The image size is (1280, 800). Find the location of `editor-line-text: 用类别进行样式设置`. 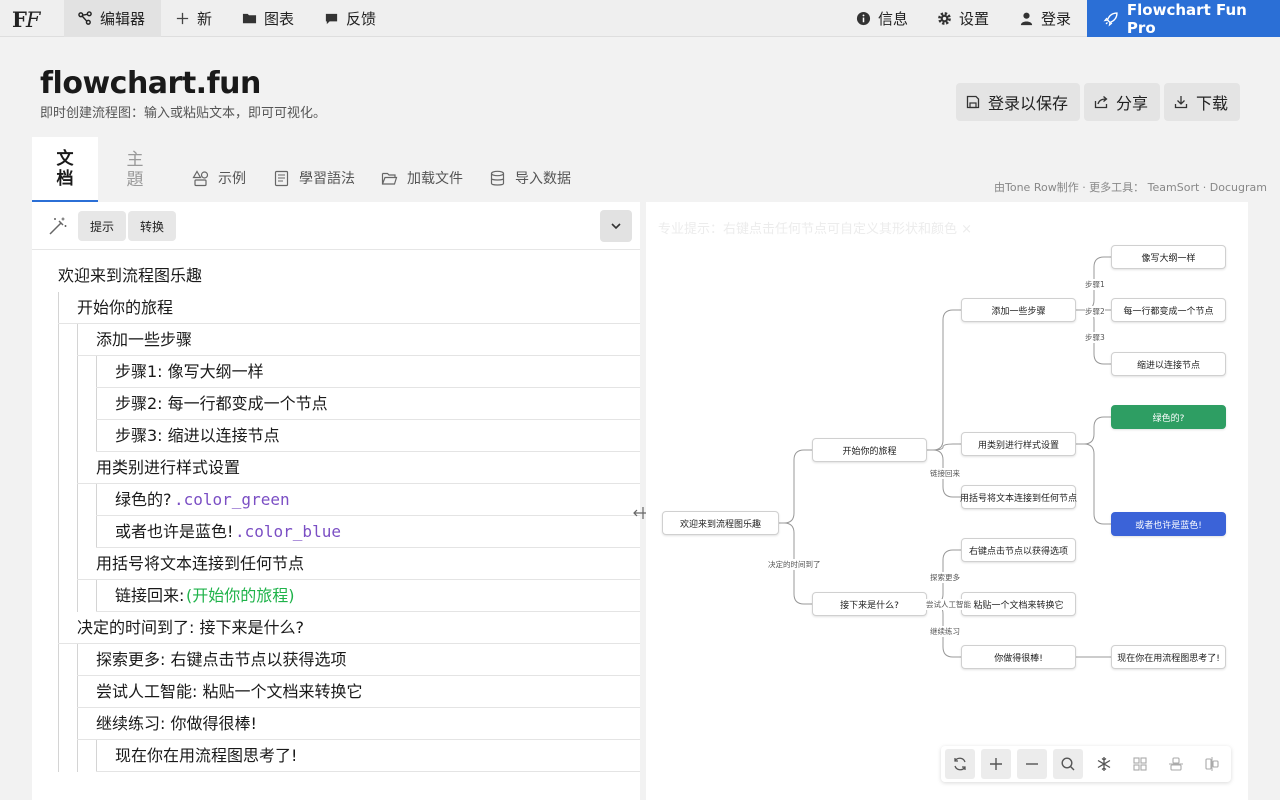

editor-line-text: 用类别进行样式设置 is located at coordinates (168, 467).